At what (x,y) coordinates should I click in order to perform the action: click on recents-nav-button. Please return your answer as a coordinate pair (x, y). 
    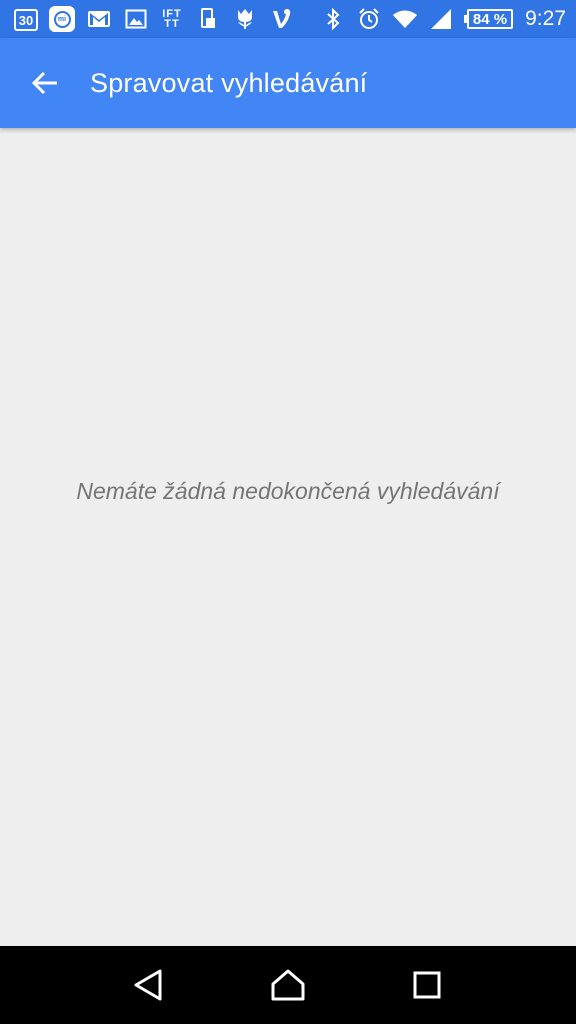
    Looking at the image, I should click on (427, 985).